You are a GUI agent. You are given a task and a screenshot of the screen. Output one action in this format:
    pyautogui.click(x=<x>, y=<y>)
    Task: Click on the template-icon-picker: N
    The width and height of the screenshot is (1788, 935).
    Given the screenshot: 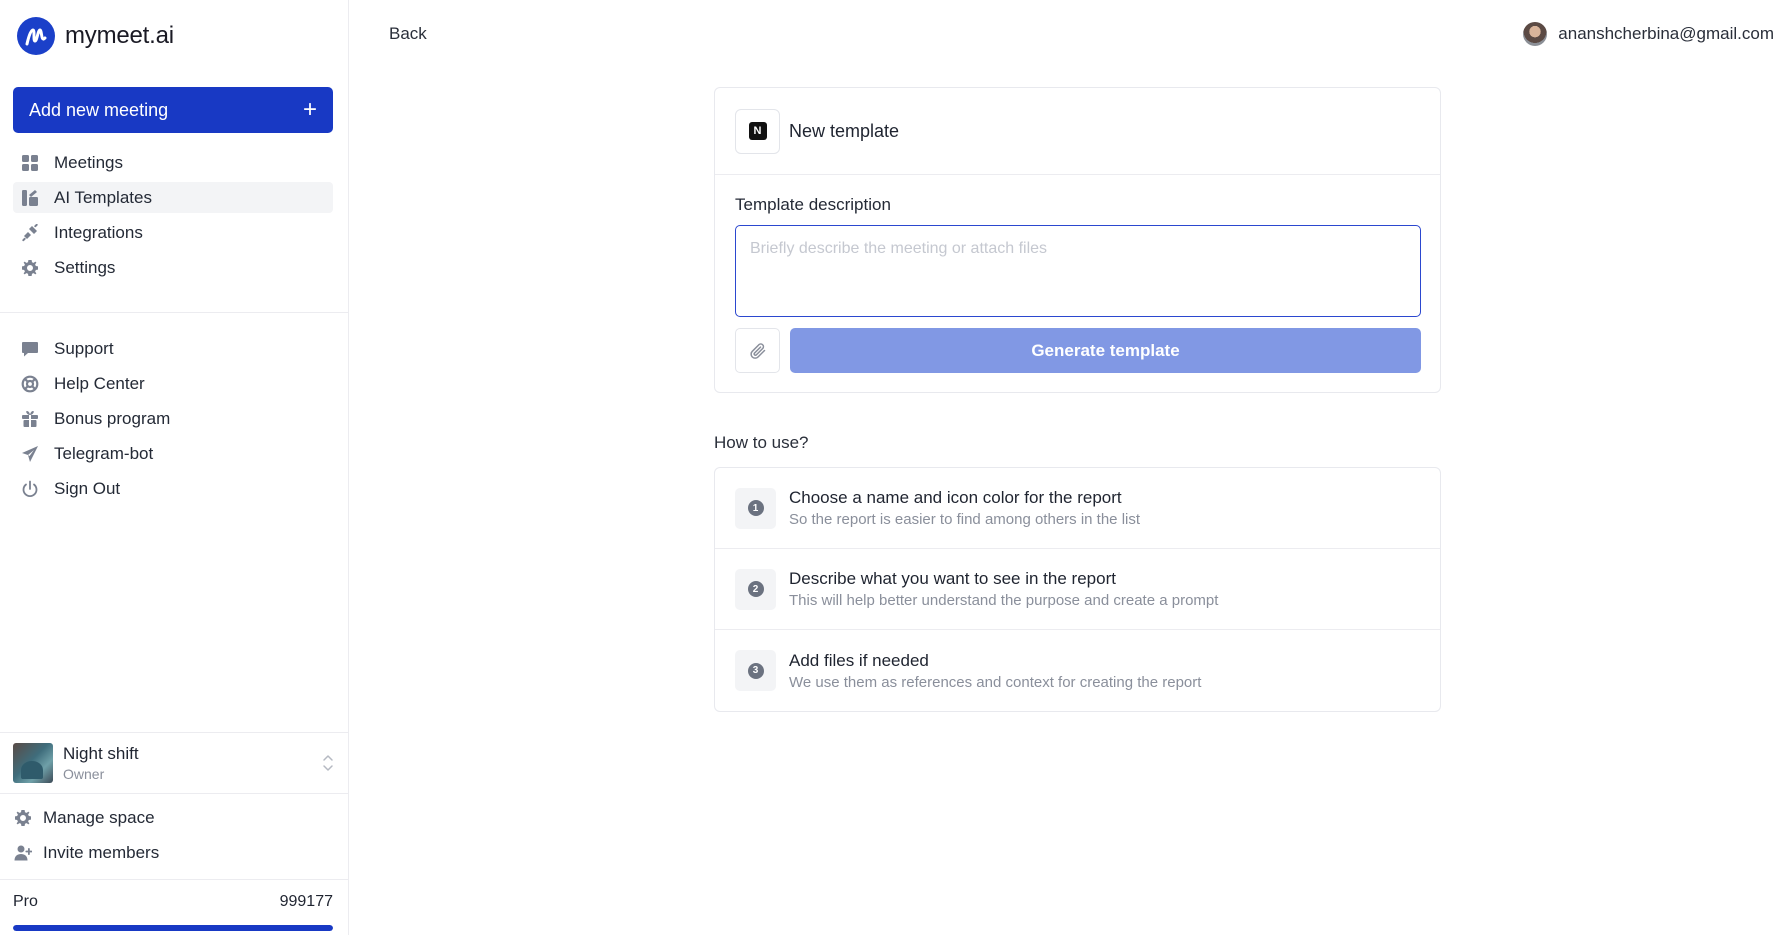 What is the action you would take?
    pyautogui.click(x=757, y=131)
    